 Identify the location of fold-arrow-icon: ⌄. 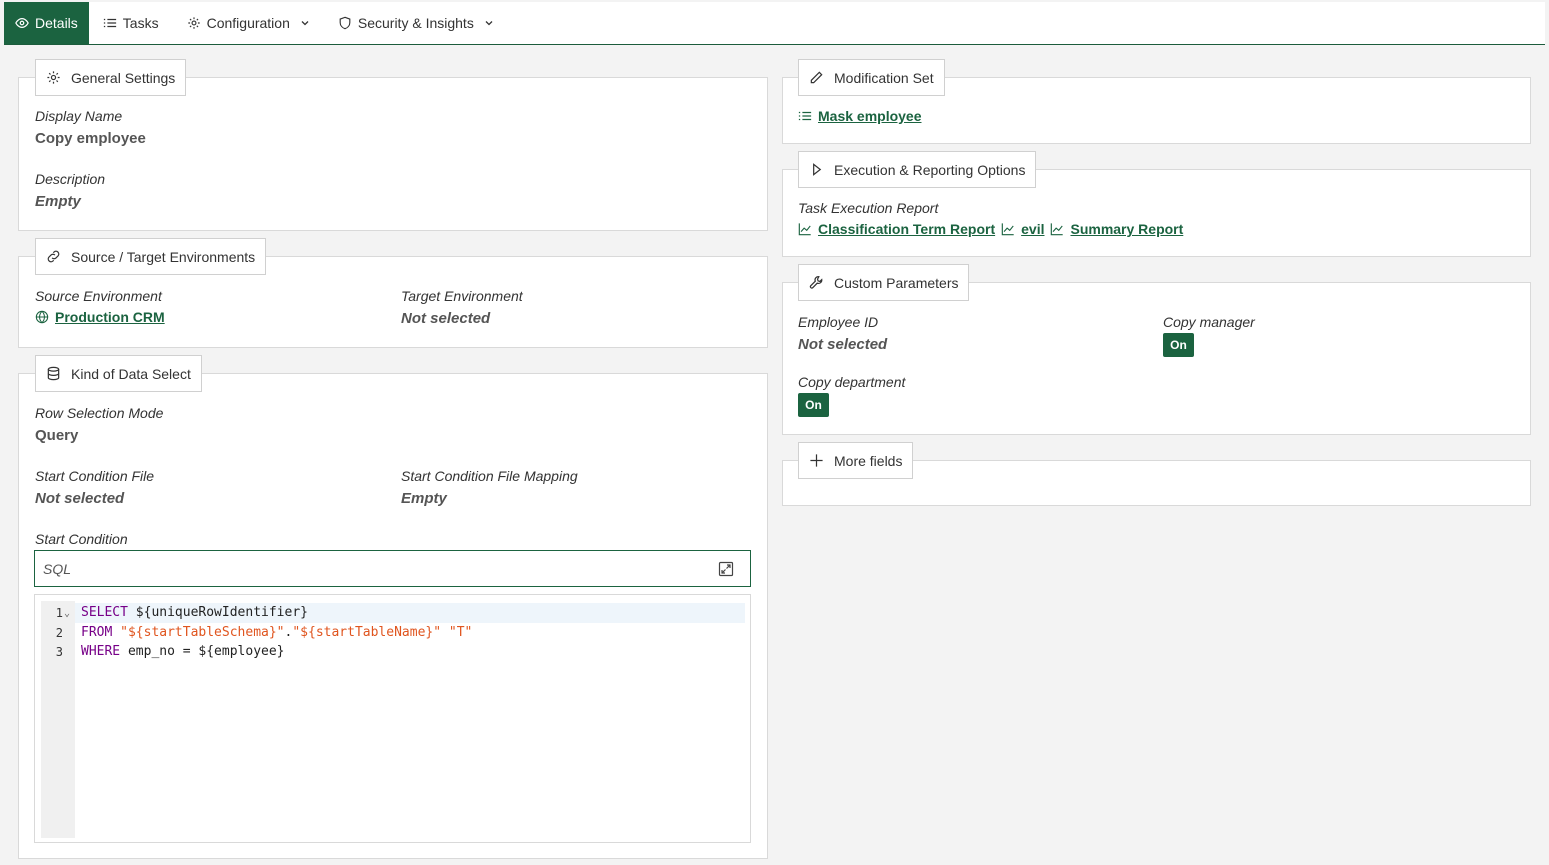
(67, 614).